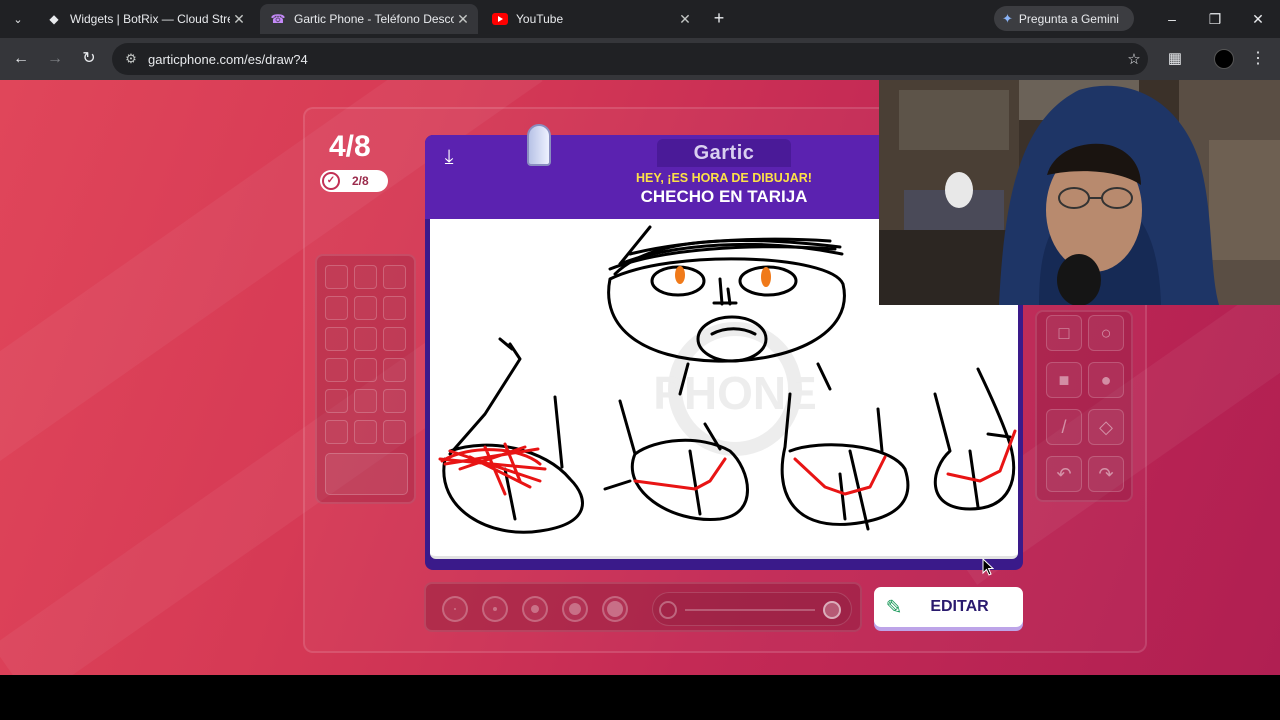  What do you see at coordinates (1064, 474) in the screenshot?
I see `undo-icon: ↶` at bounding box center [1064, 474].